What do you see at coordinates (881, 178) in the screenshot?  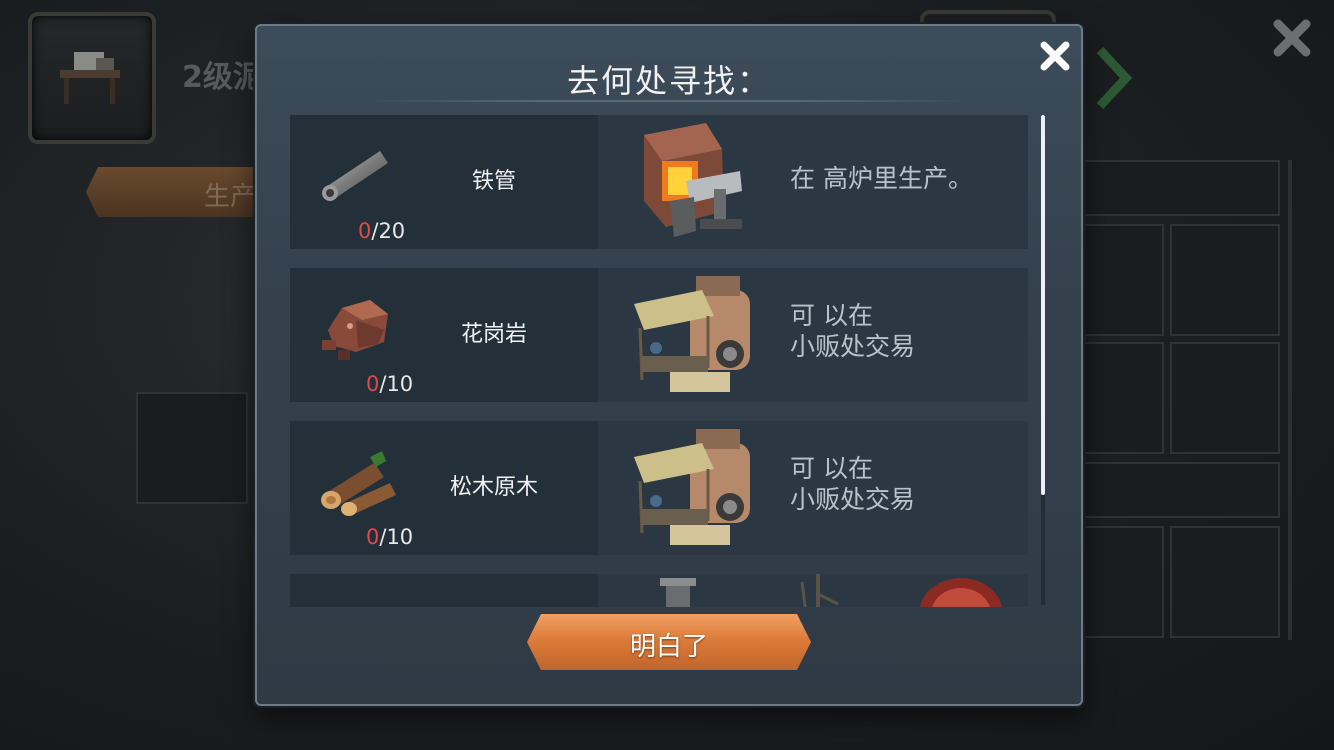 I see `source-line: 在 高炉里生产。` at bounding box center [881, 178].